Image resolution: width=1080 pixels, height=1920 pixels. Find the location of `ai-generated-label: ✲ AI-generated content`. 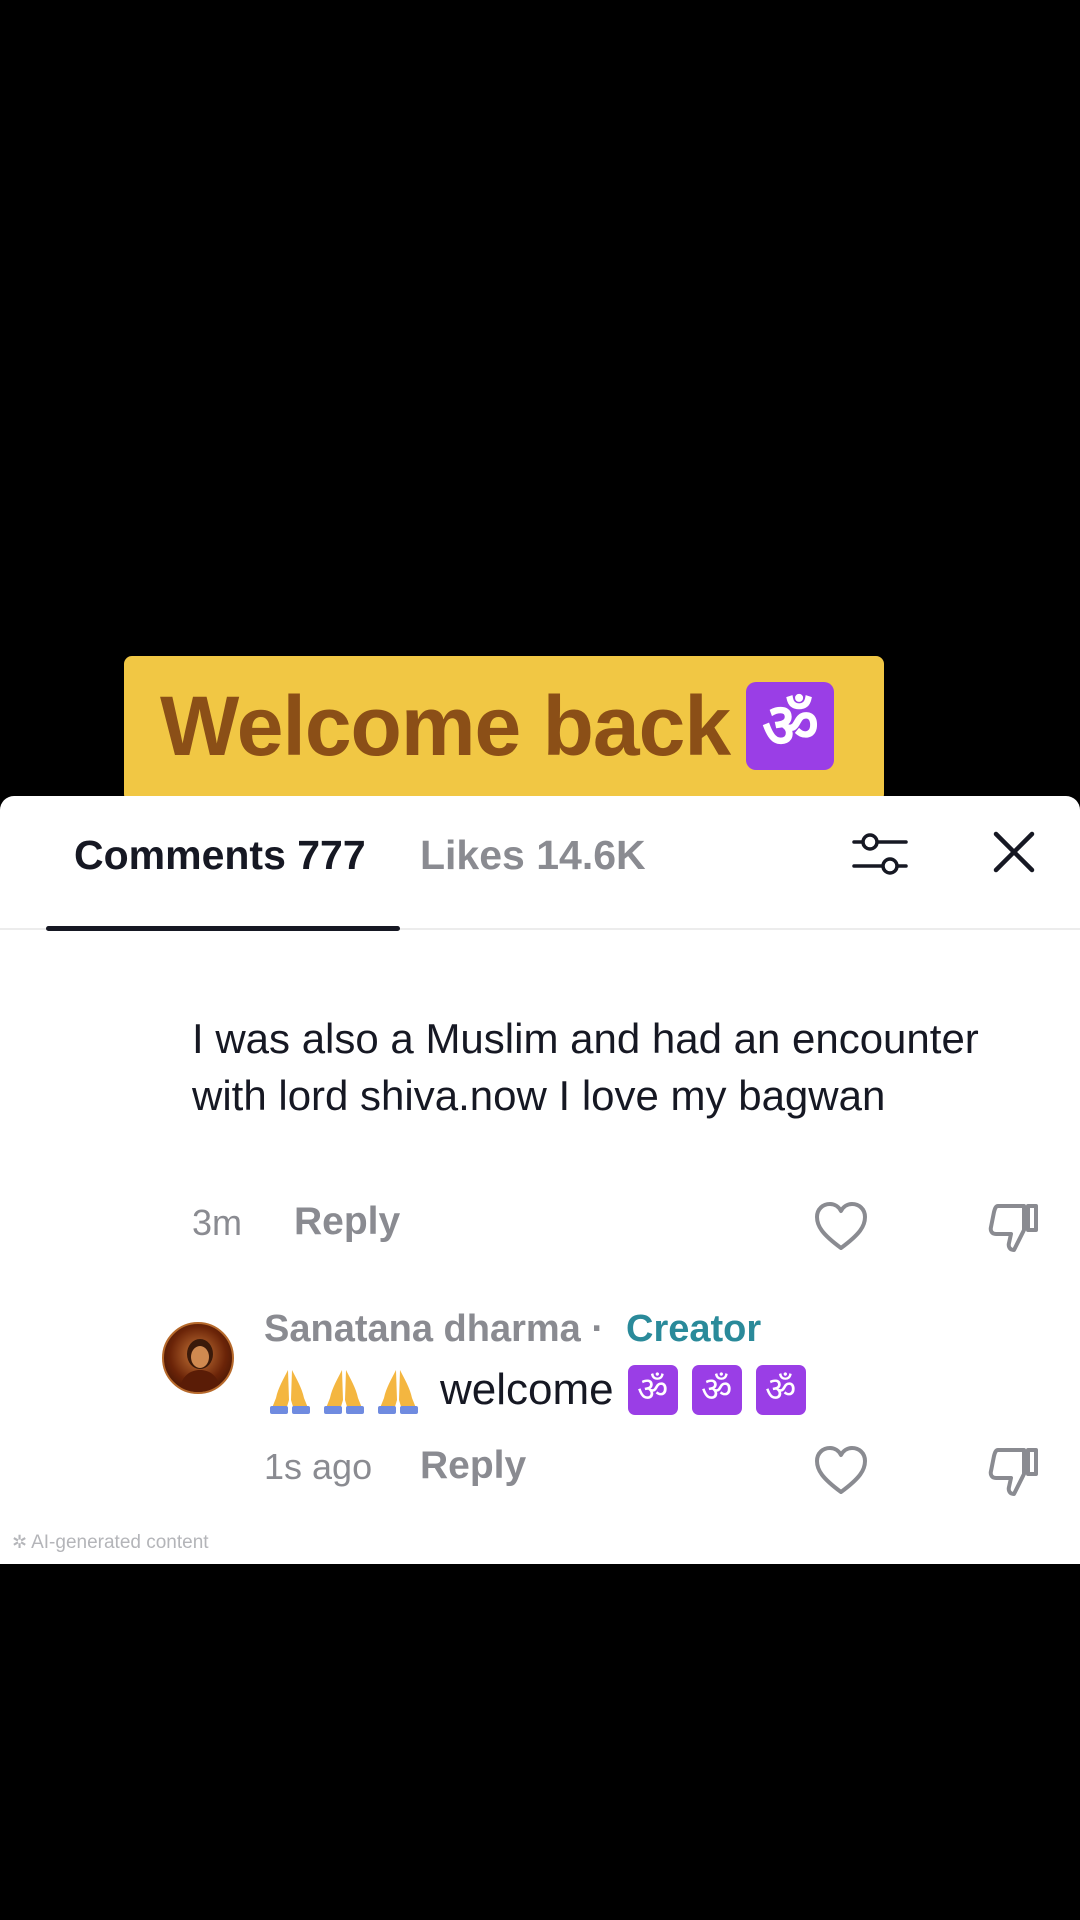

ai-generated-label: ✲ AI-generated content is located at coordinates (110, 1543).